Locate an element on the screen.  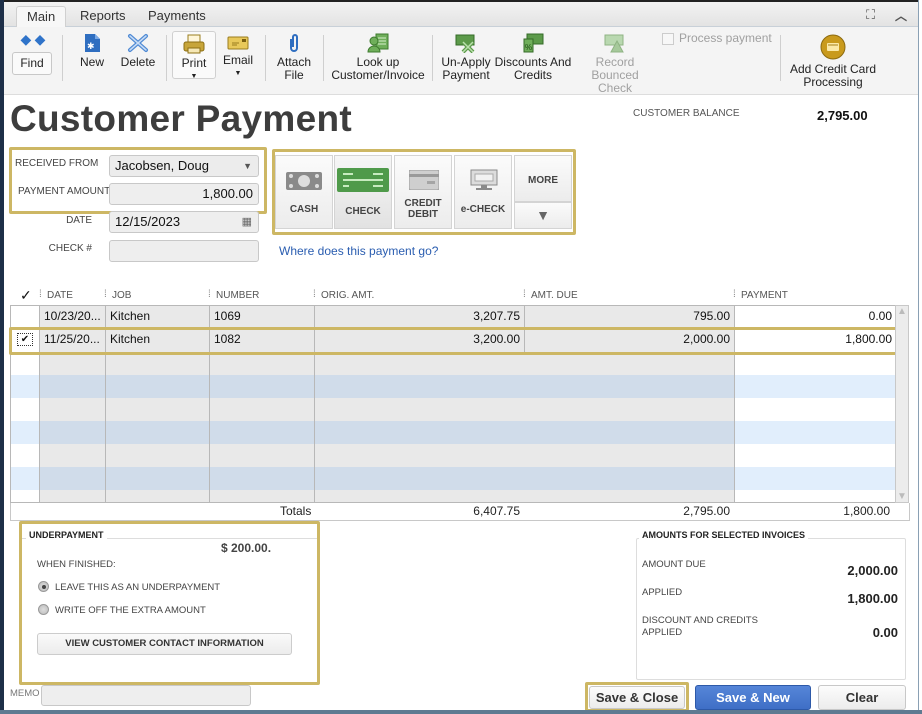
where-does-payment-go-link: Where does this payment go? is located at coordinates (358, 251).